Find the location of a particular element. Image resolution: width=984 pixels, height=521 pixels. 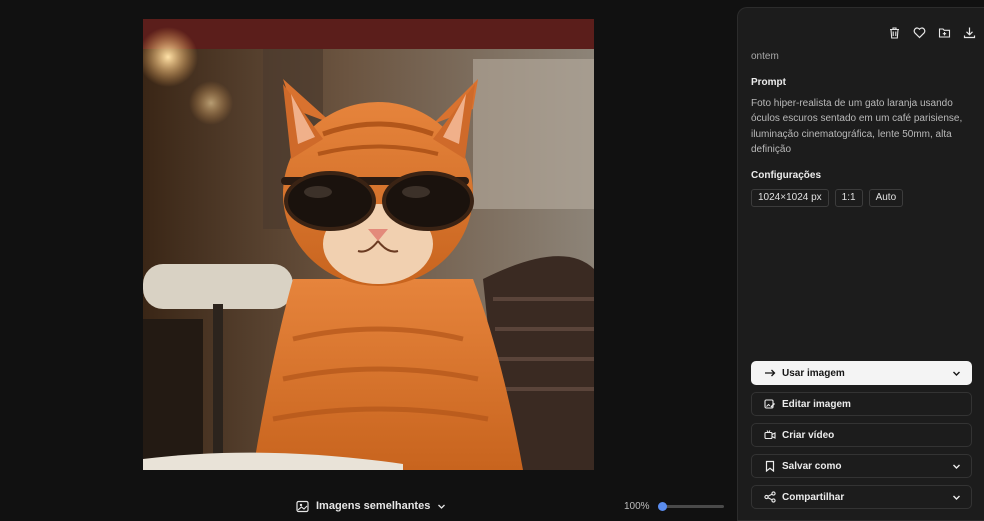

similar-images-label: Imagens semelhantes is located at coordinates (373, 506).